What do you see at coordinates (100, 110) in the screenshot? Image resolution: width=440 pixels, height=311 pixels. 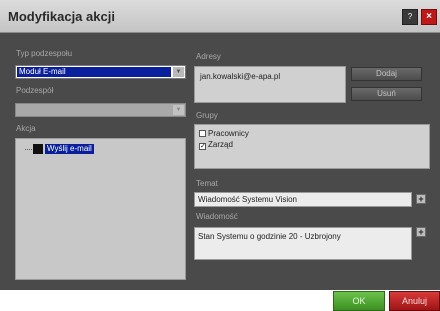 I see `podzespol-select: ▼` at bounding box center [100, 110].